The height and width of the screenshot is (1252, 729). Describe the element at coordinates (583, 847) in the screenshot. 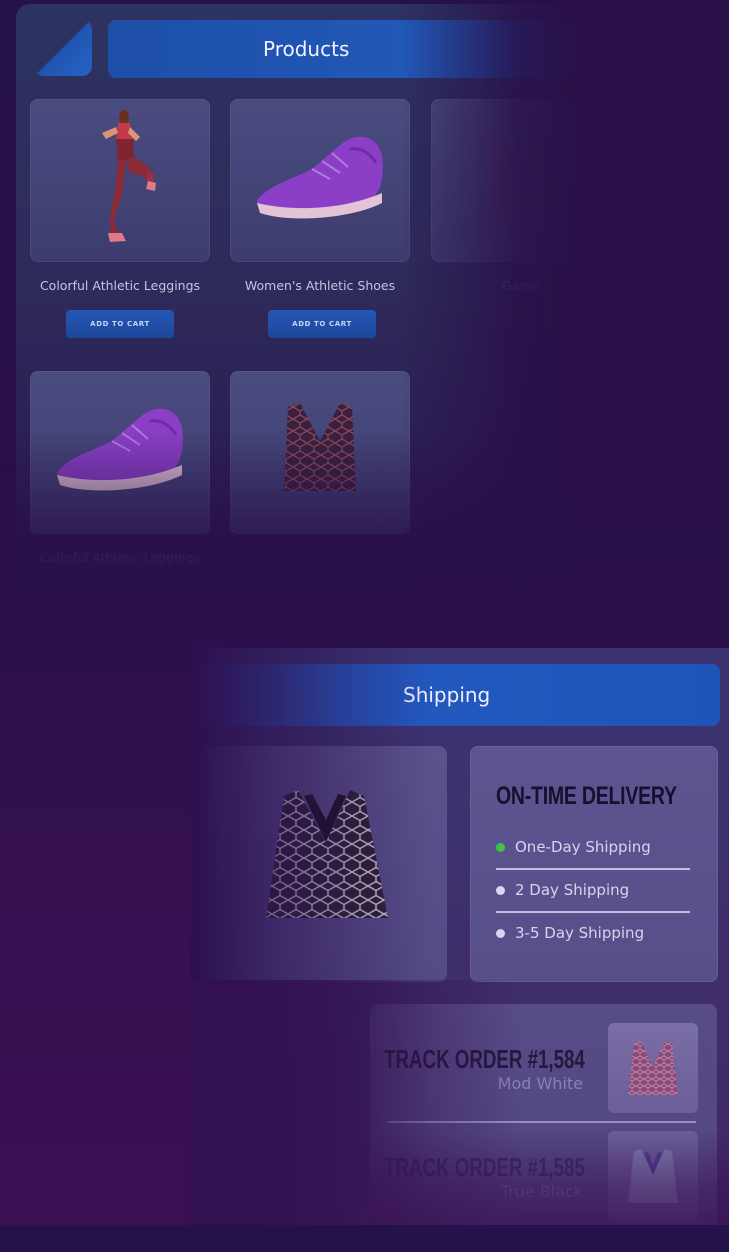

I see `shipping-option-label: One-Day Shipping` at that location.